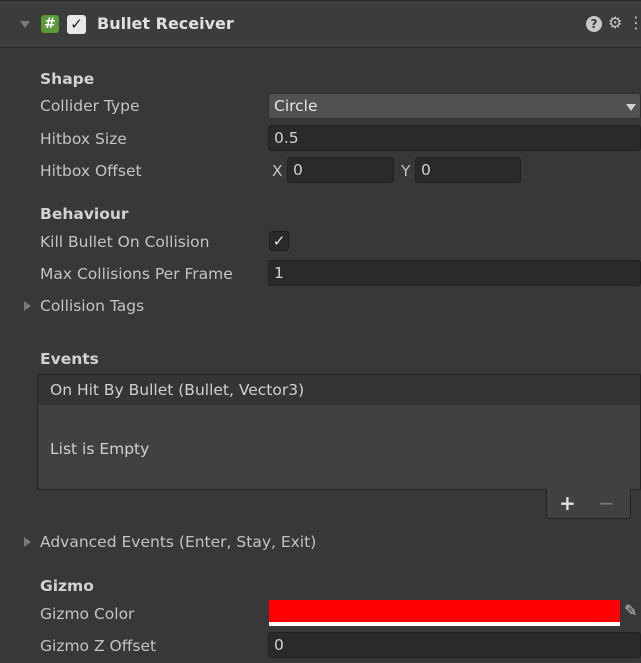  Describe the element at coordinates (100, 449) in the screenshot. I see `list-empty-text: List is Empty` at that location.